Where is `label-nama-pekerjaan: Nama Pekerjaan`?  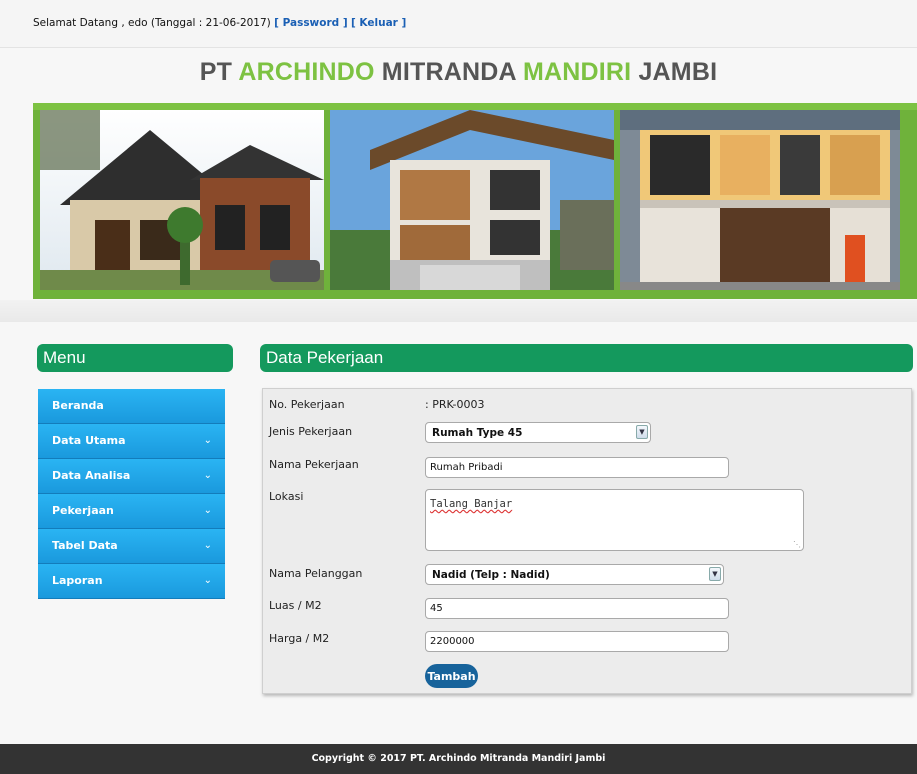
label-nama-pekerjaan: Nama Pekerjaan is located at coordinates (314, 464).